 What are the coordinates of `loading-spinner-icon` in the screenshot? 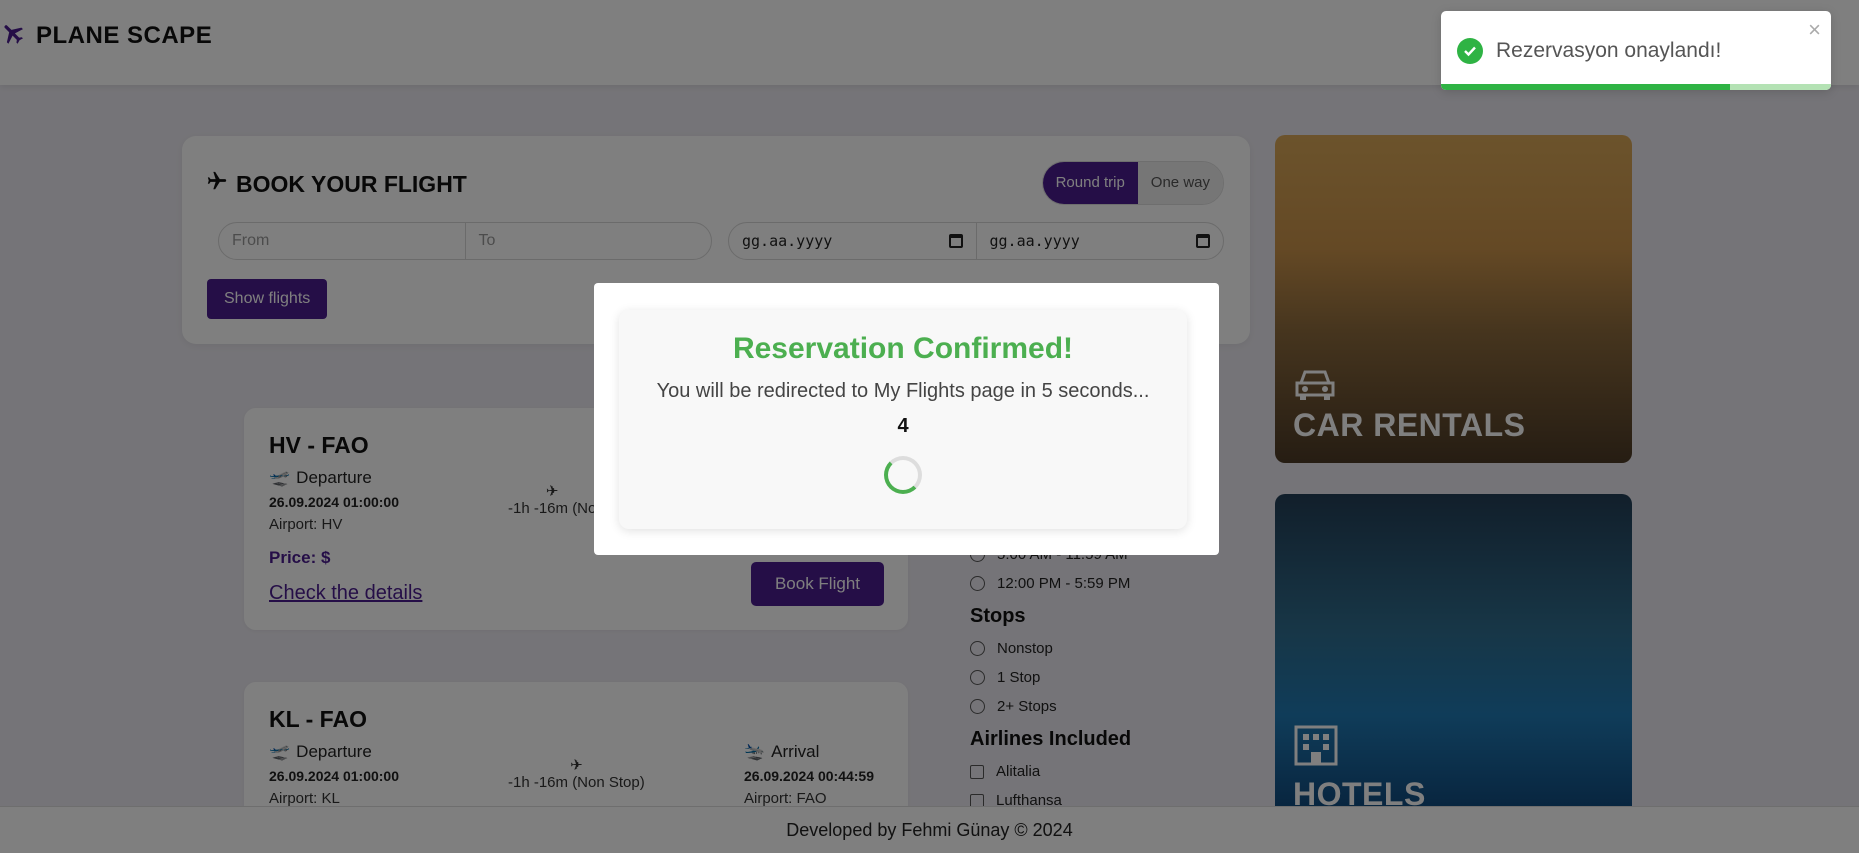 It's located at (903, 475).